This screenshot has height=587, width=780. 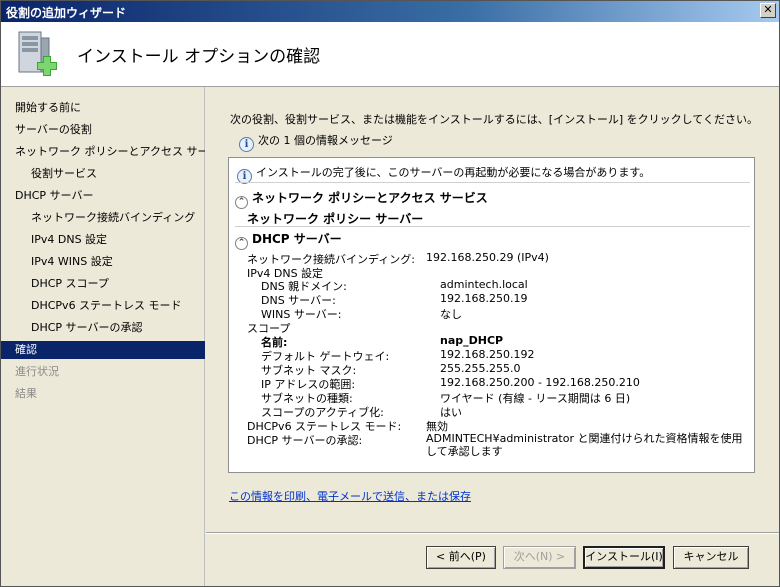 I want to click on setting-value: nap_DHCP, so click(x=472, y=340).